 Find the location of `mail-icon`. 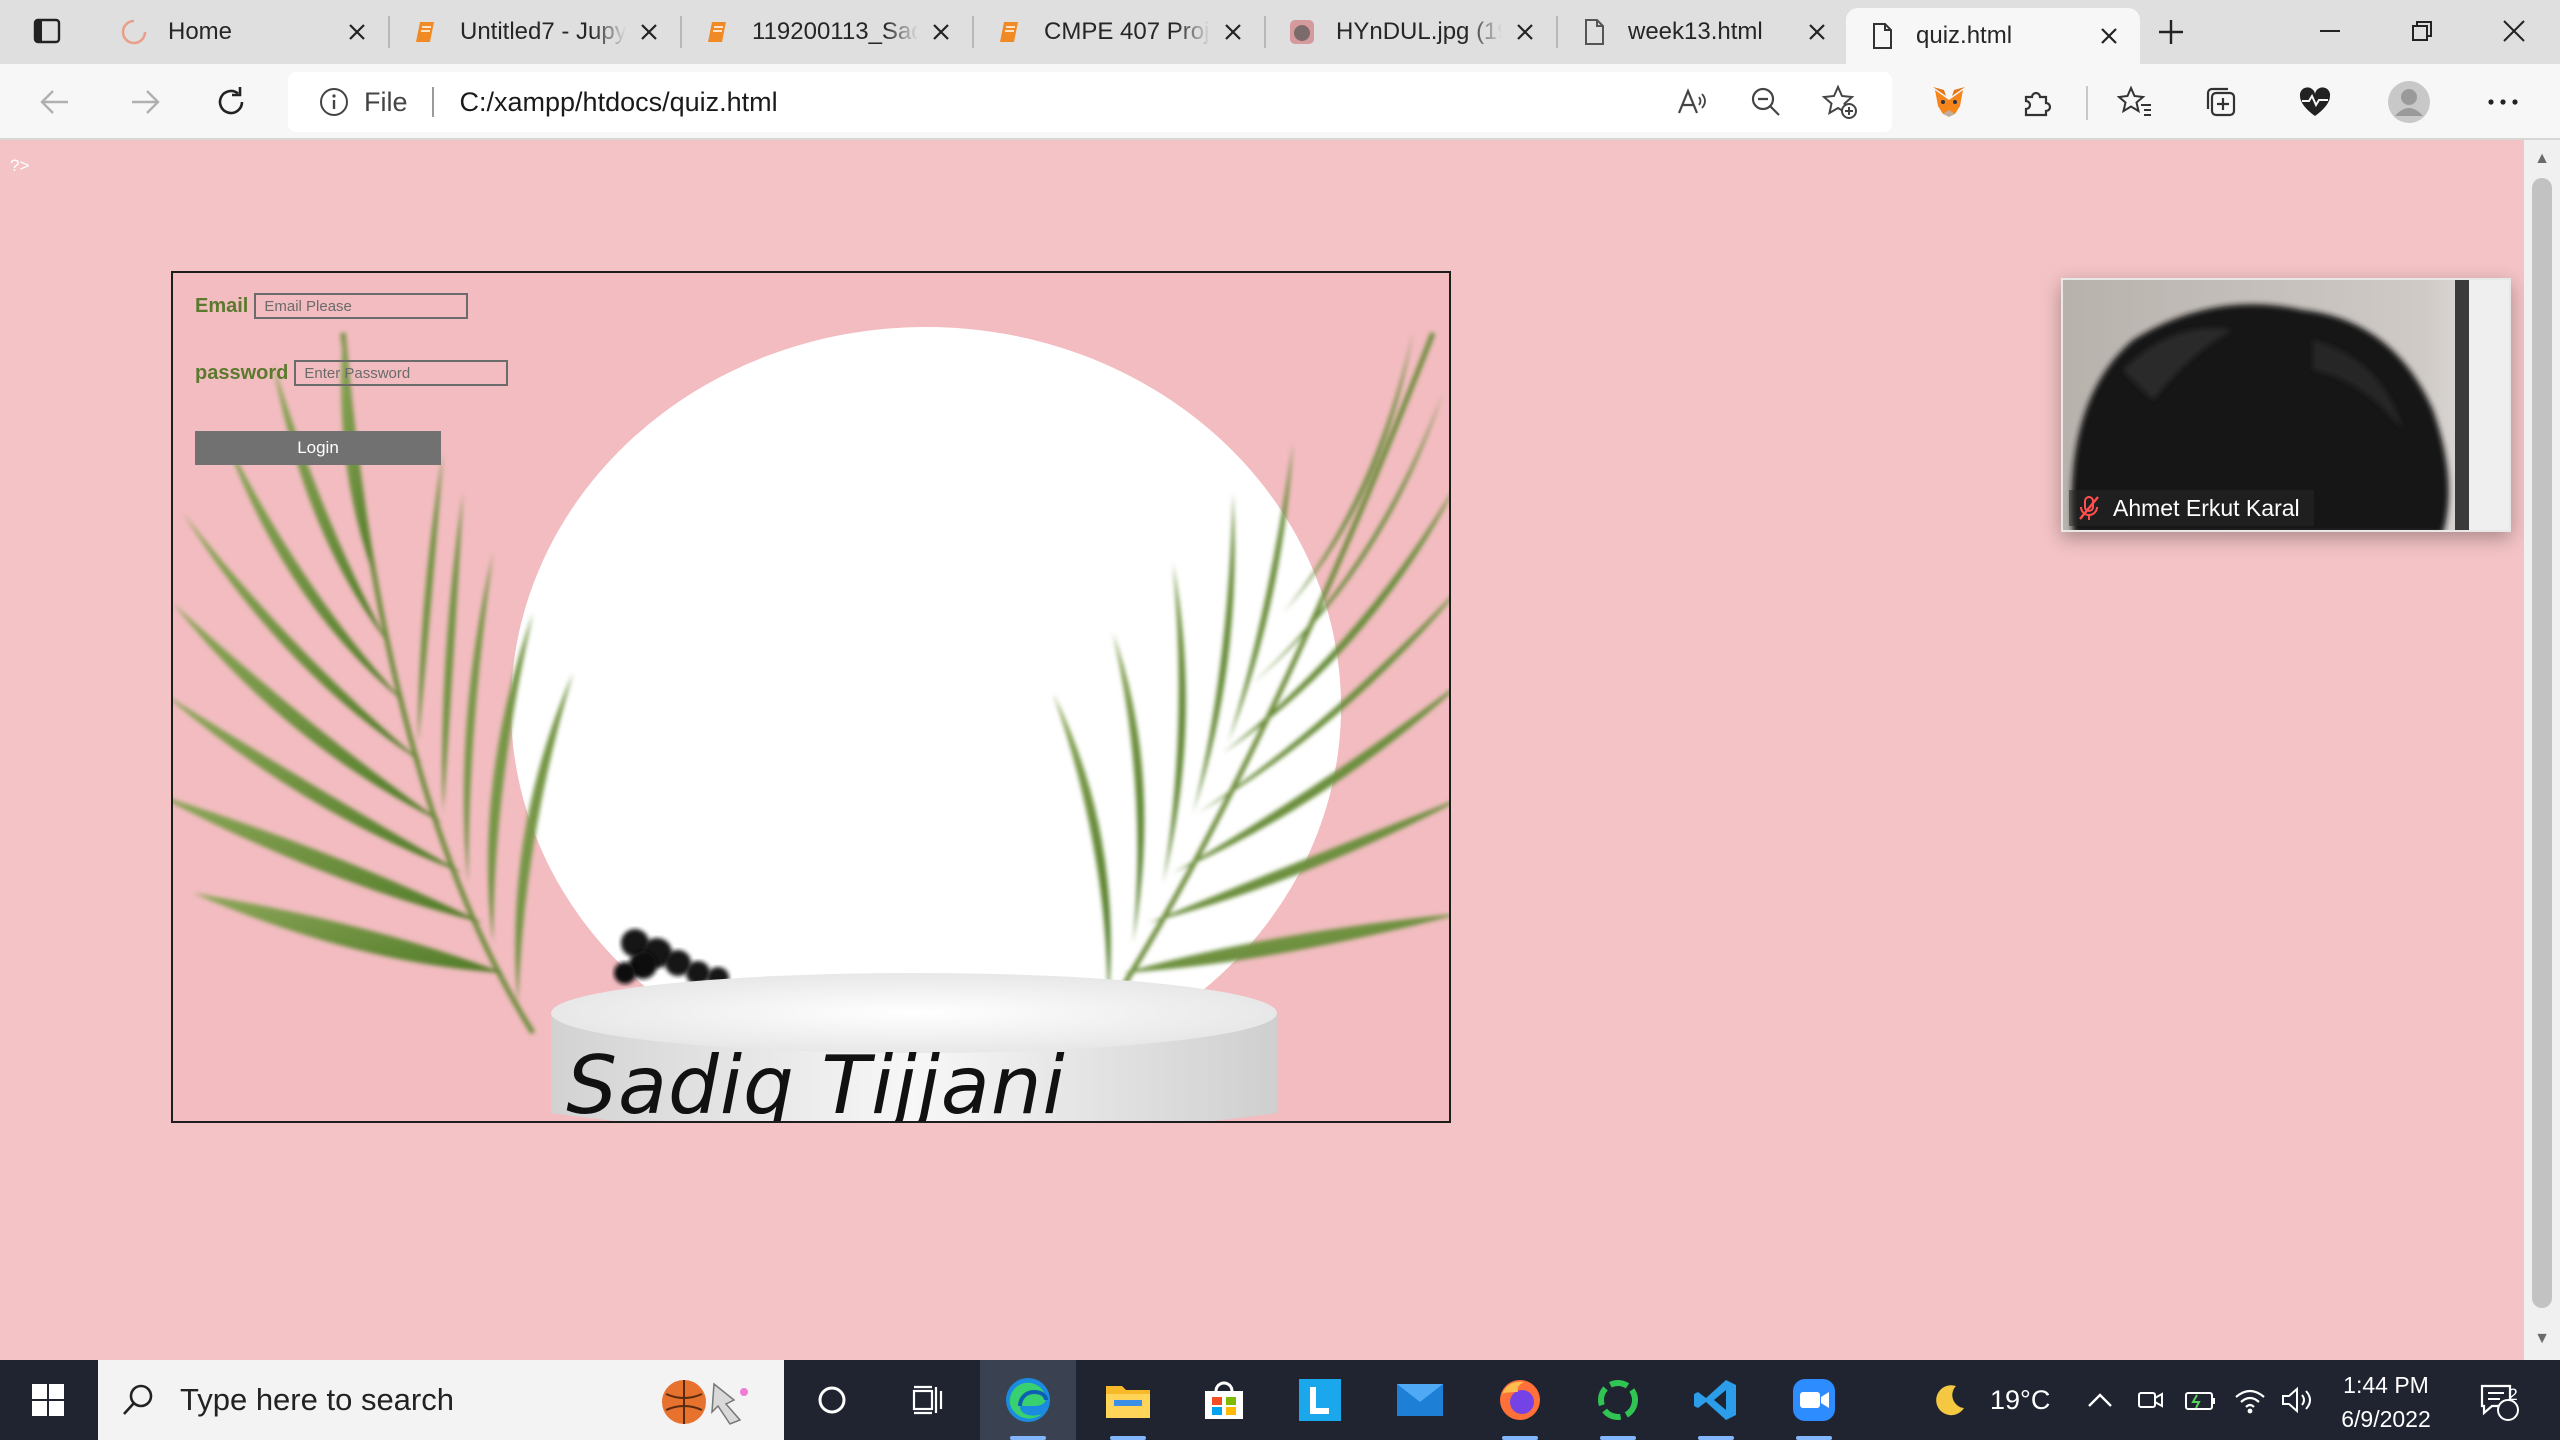

mail-icon is located at coordinates (1420, 1400).